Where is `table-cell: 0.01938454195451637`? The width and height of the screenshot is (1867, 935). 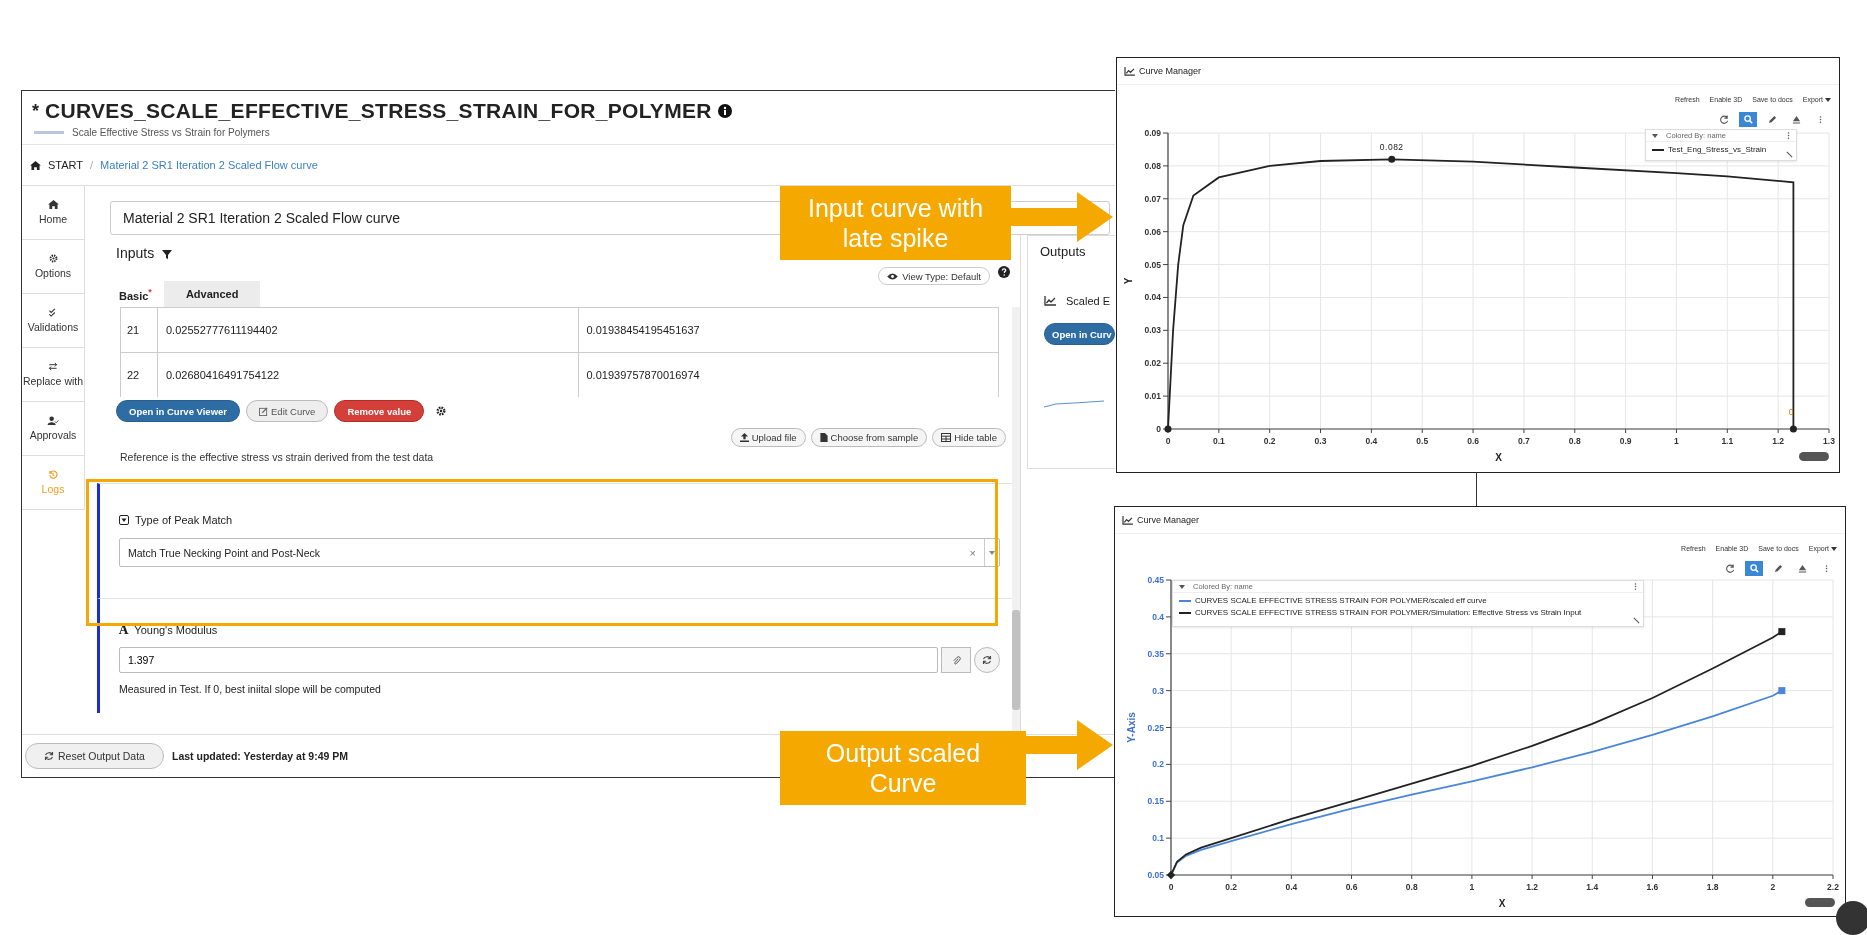
table-cell: 0.01938454195451637 is located at coordinates (788, 330).